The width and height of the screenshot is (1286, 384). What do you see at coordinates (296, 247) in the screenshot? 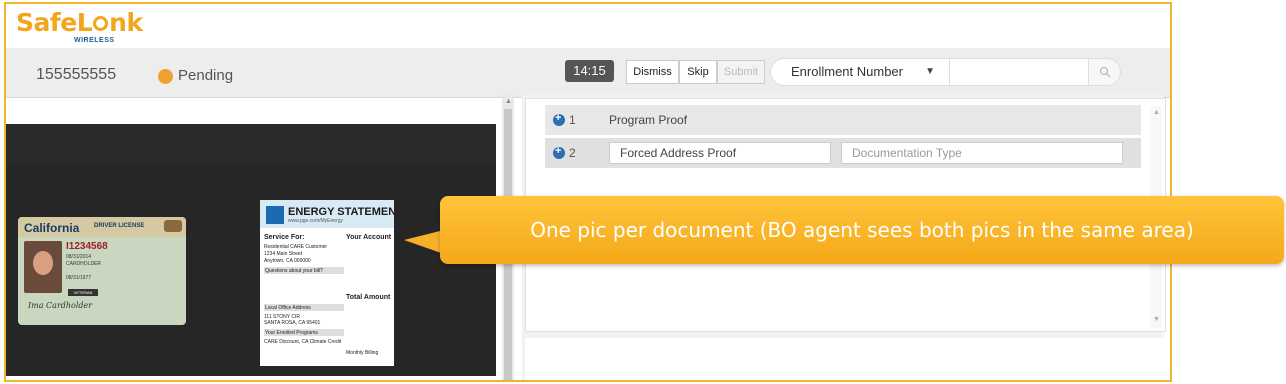
I see `statement-customer: Residential CARE Customer` at bounding box center [296, 247].